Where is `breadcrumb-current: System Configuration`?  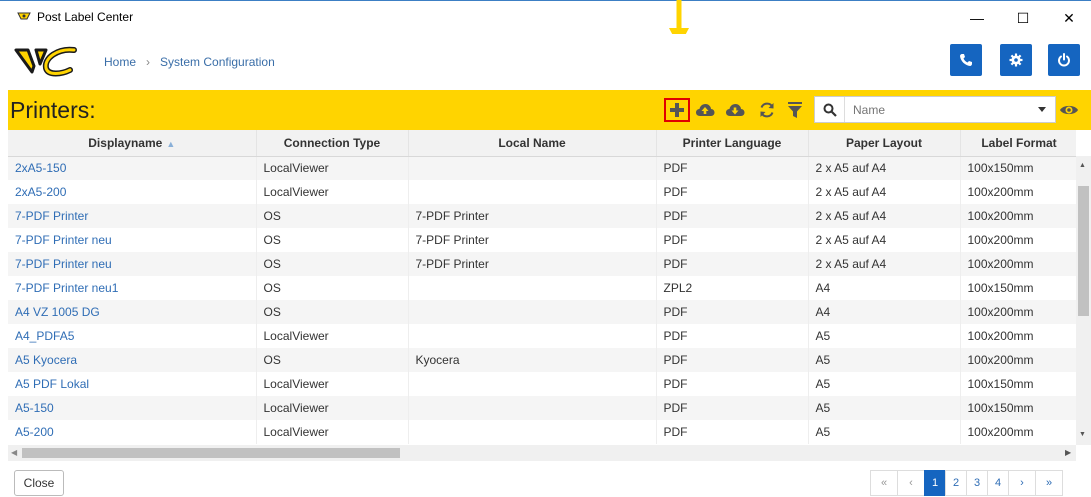
breadcrumb-current: System Configuration is located at coordinates (217, 62).